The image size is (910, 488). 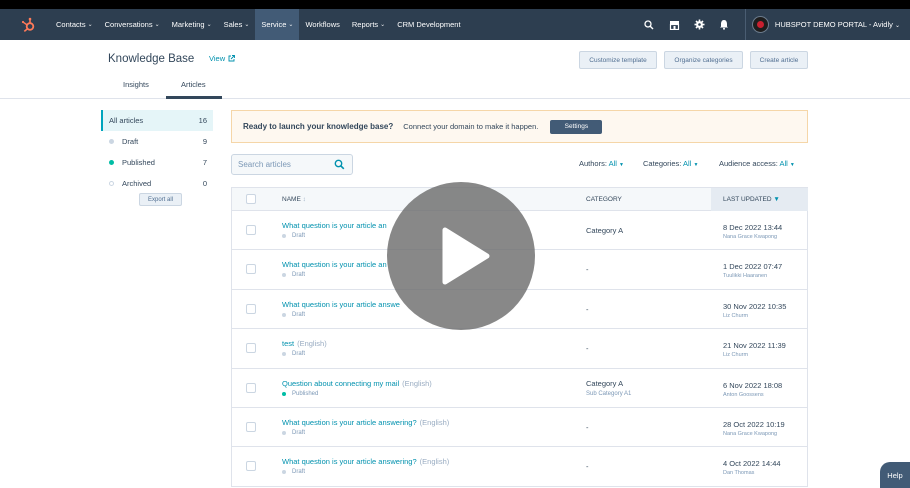 I want to click on help-button: Help, so click(x=895, y=475).